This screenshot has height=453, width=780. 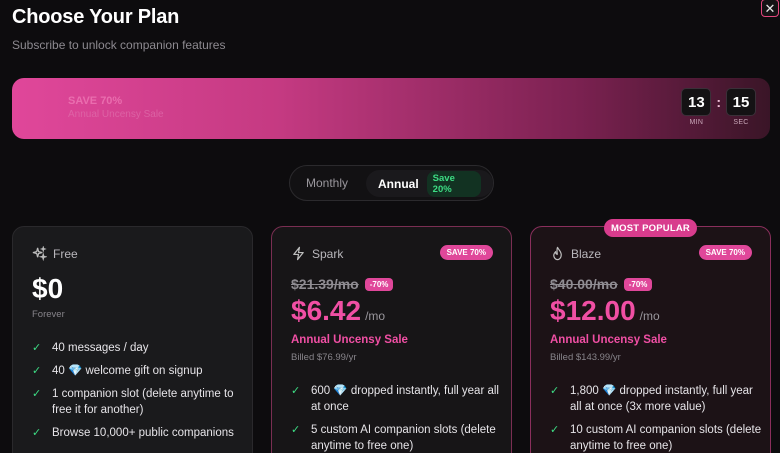 What do you see at coordinates (116, 114) in the screenshot?
I see `banner-subline: Annual Uncensy Sale` at bounding box center [116, 114].